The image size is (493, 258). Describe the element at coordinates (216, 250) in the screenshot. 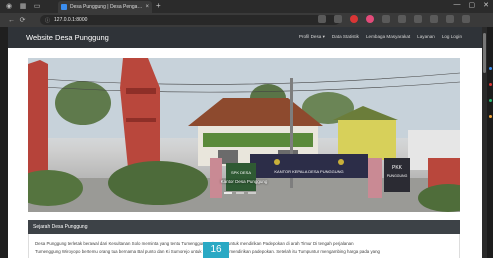

I see `page-number-badge: 16` at that location.